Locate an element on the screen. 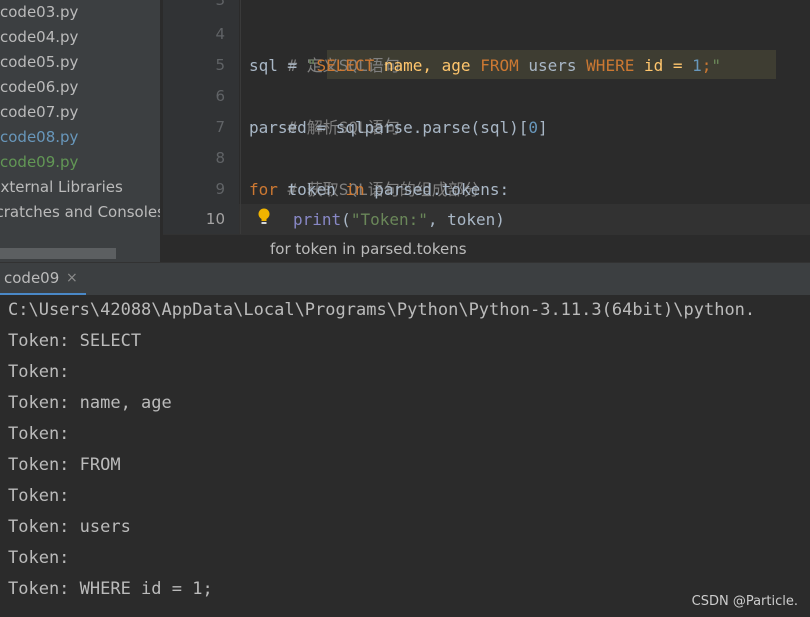  sql-semicolon-token: ; is located at coordinates (706, 65).